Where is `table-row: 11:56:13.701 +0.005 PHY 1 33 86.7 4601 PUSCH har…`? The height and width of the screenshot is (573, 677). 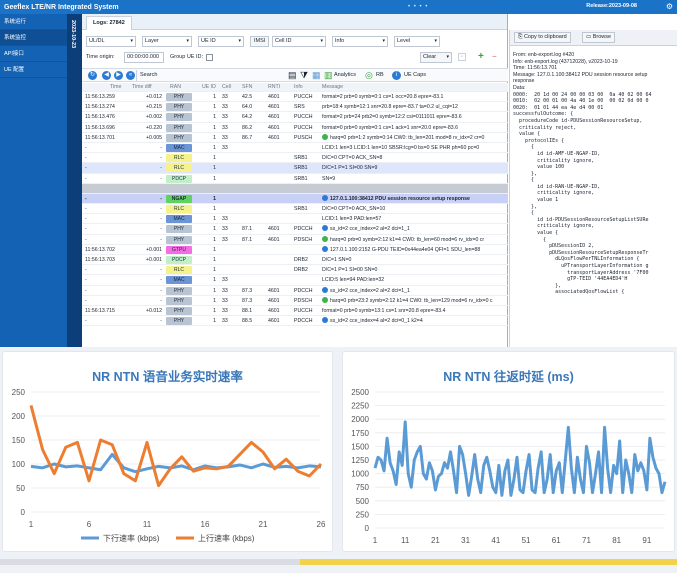 table-row: 11:56:13.701 +0.005 PHY 1 33 86.7 4601 PUSCH har… is located at coordinates (295, 138).